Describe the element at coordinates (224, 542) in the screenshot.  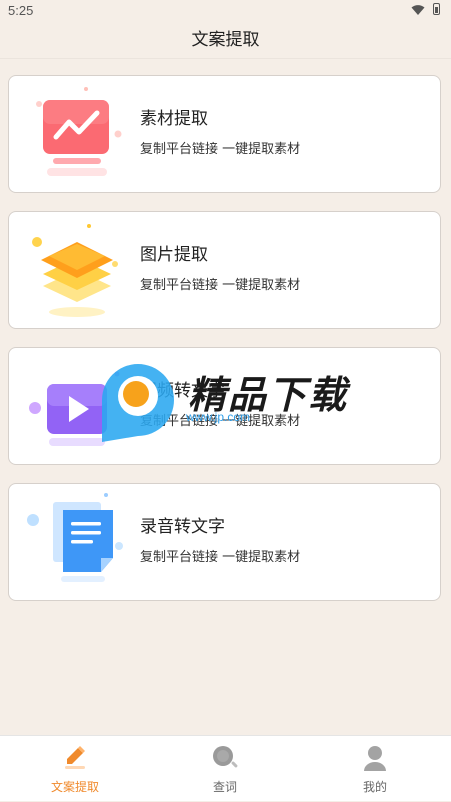
I see `card-audio-to-text: 录音转文字 复制平台链接 一键提取素材` at that location.